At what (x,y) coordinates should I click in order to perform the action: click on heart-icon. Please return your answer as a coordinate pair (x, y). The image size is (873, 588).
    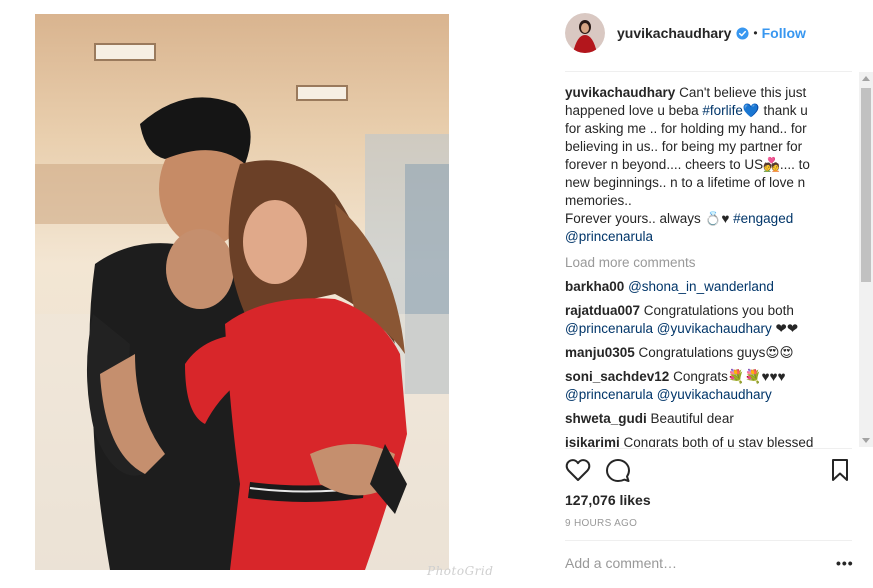
    Looking at the image, I should click on (578, 470).